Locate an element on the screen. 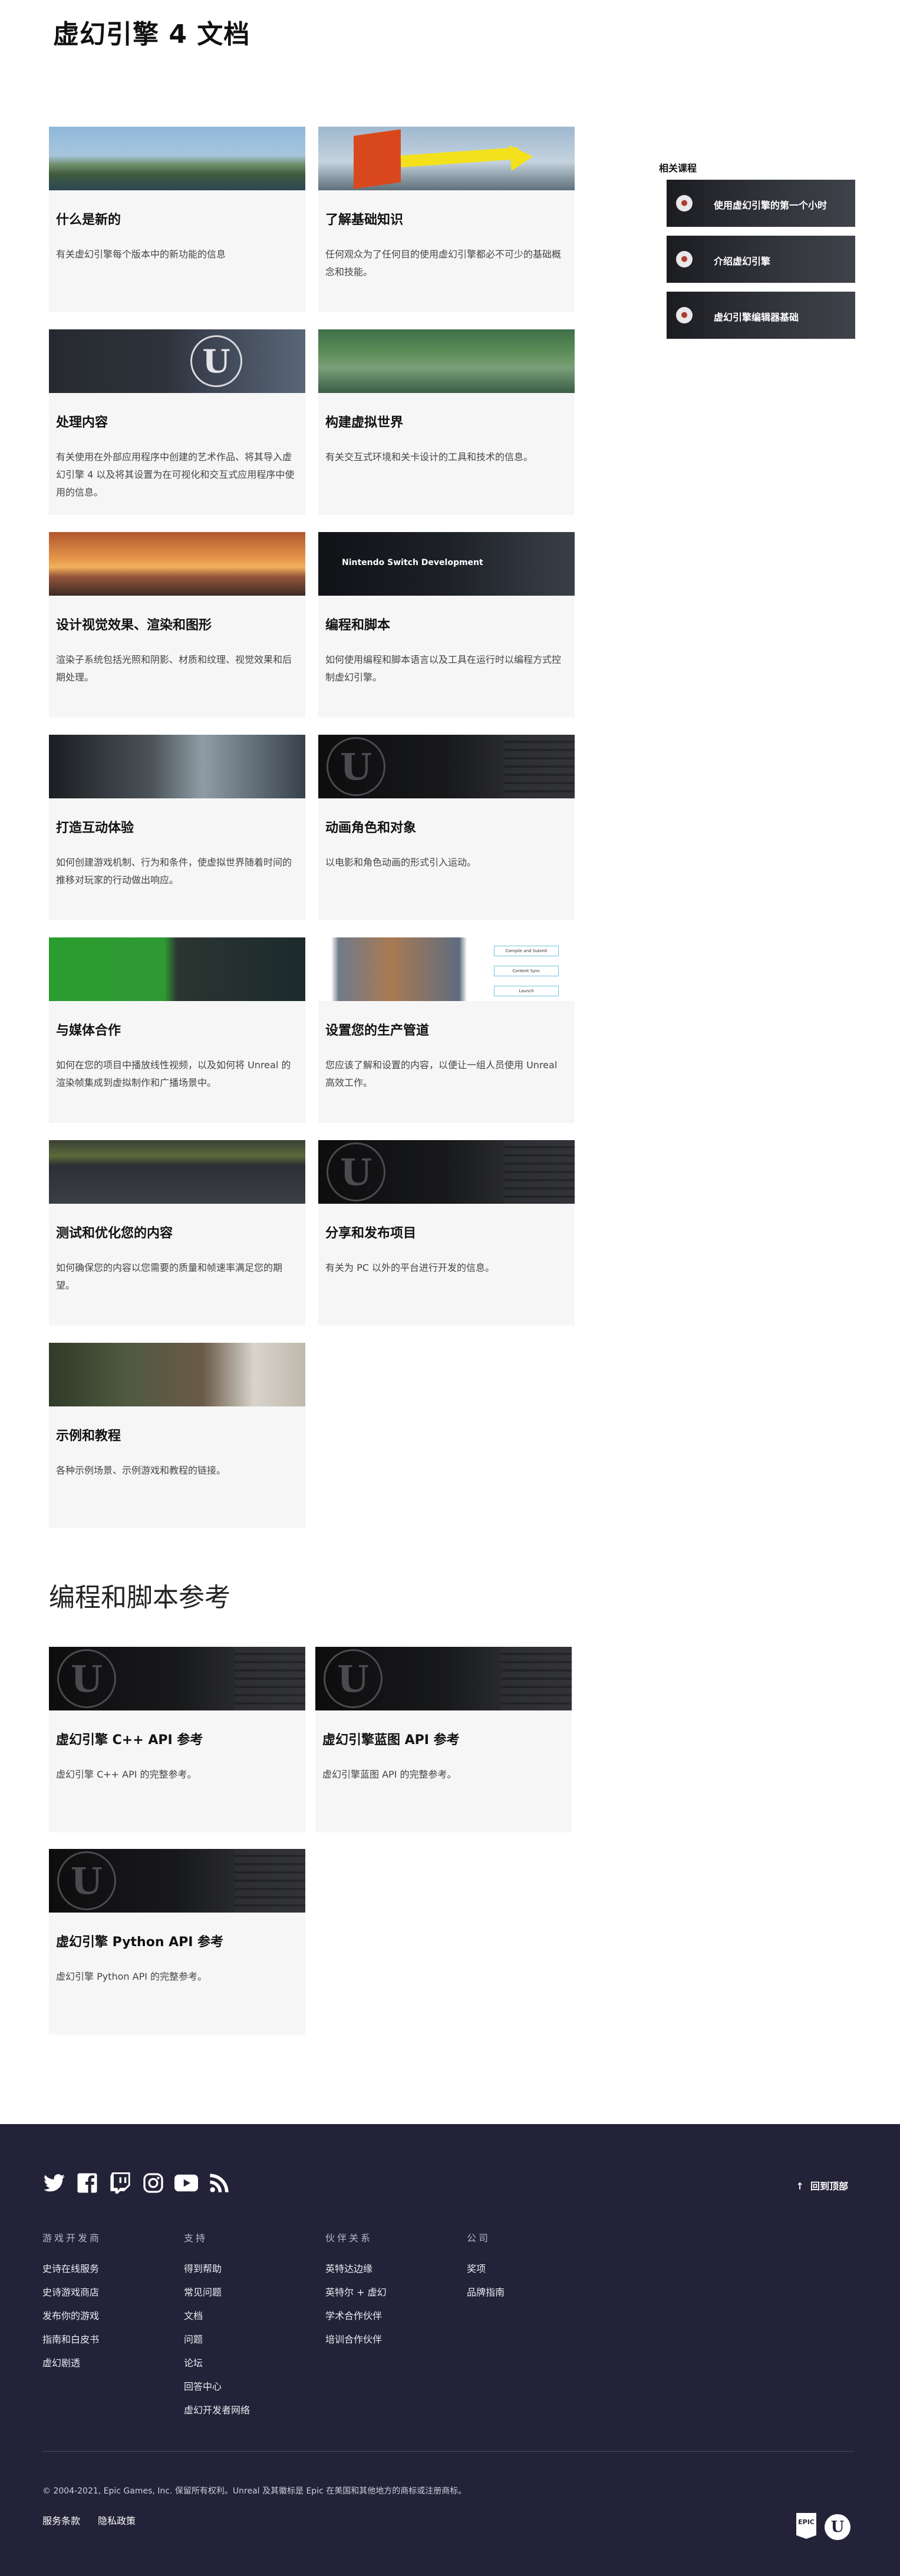 Image resolution: width=900 pixels, height=2576 pixels. rss-icon is located at coordinates (219, 2183).